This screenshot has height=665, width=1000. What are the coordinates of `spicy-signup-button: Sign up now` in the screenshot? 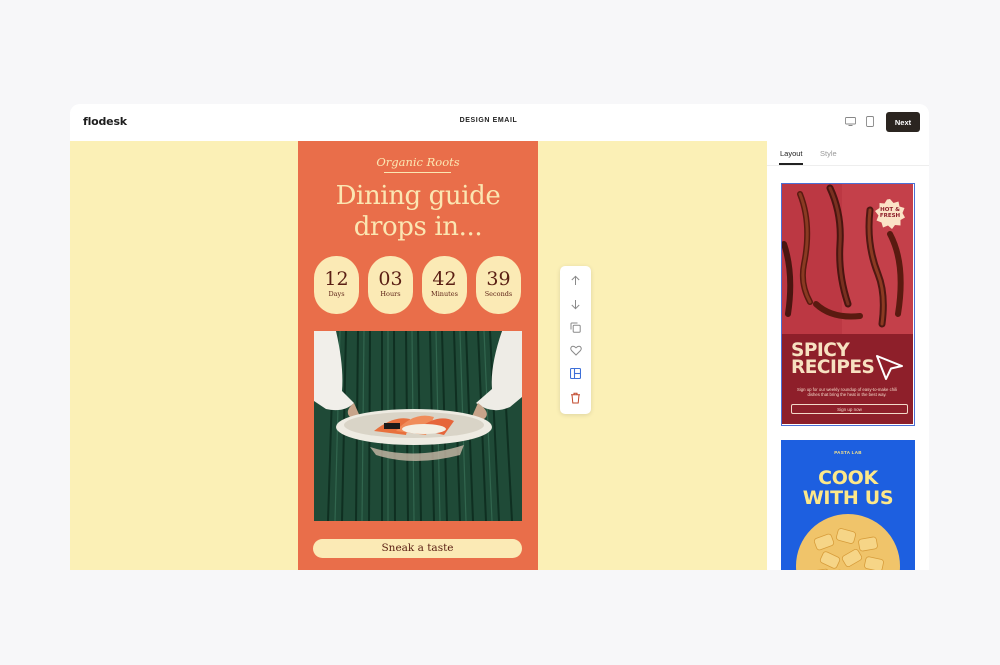 It's located at (849, 409).